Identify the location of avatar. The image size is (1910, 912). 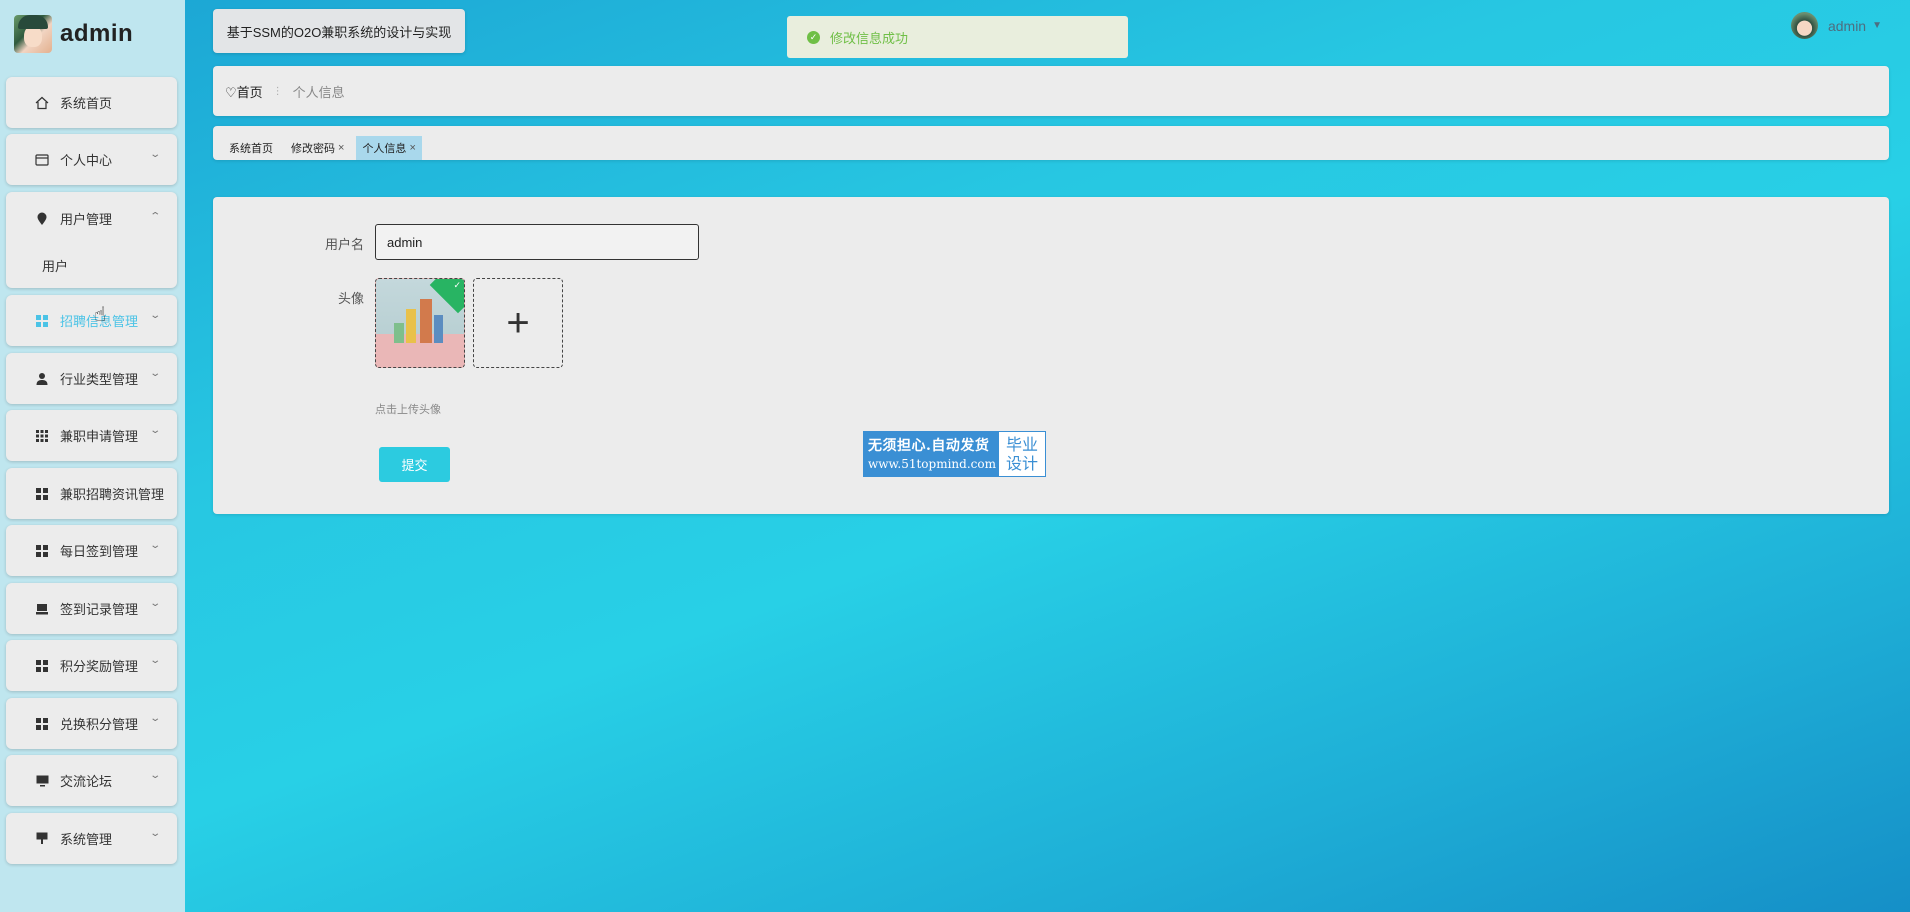
(1804, 25).